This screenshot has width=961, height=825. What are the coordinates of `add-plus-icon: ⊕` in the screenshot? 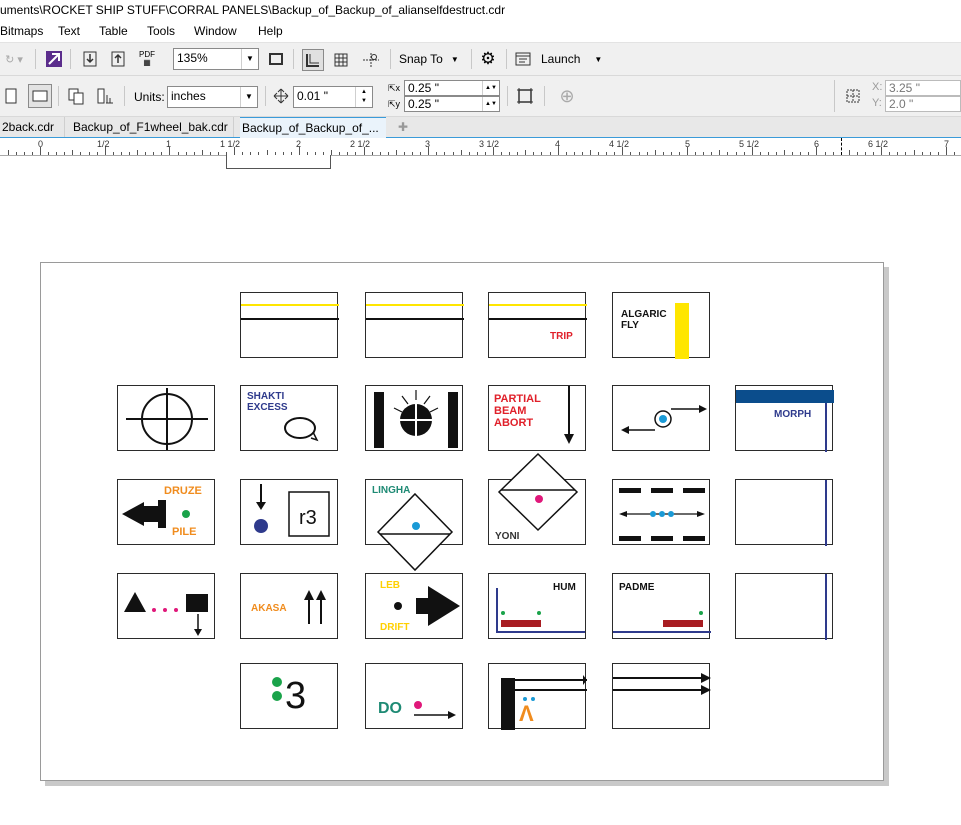 It's located at (567, 96).